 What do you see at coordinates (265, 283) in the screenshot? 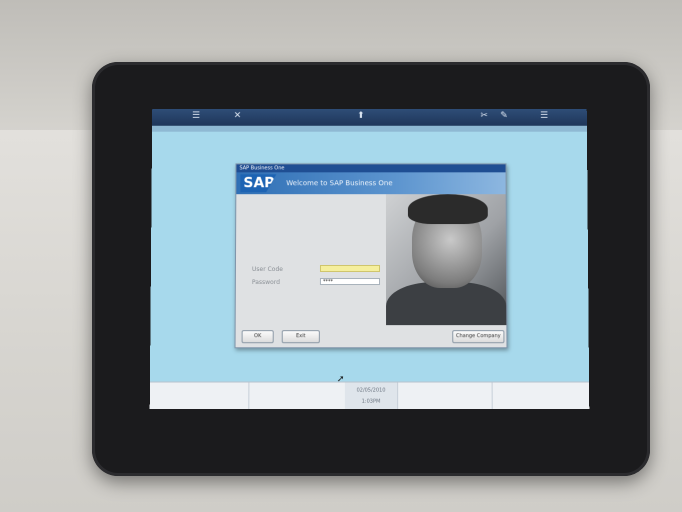
I see `password-label: Password` at bounding box center [265, 283].